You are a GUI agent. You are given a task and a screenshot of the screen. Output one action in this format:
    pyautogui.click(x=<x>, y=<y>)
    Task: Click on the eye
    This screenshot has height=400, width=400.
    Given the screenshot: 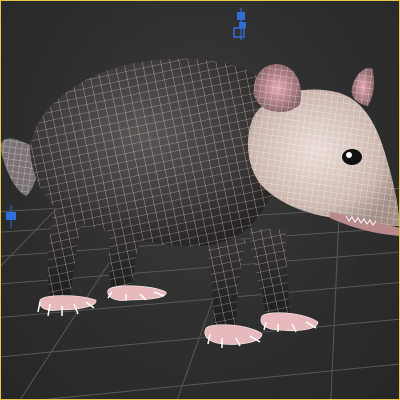 What is the action you would take?
    pyautogui.click(x=352, y=157)
    